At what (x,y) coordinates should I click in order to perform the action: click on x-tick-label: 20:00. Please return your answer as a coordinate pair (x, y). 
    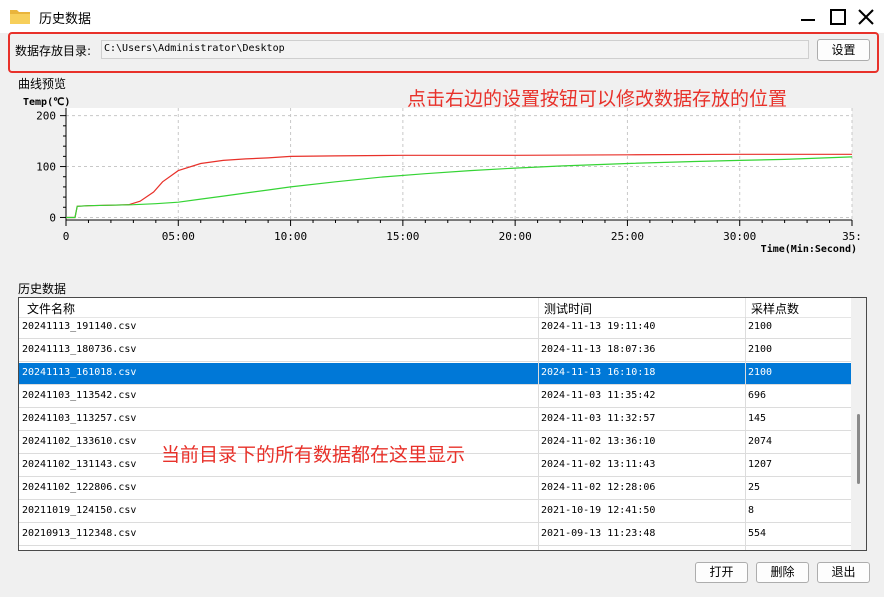
    Looking at the image, I should click on (515, 236).